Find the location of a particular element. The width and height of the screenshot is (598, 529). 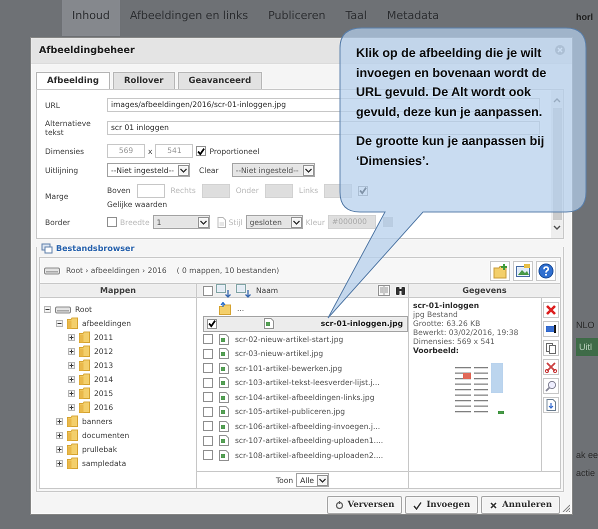

callout-text: De grootte kun je aanpassen bij ‘Dimensies’. is located at coordinates (451, 151).